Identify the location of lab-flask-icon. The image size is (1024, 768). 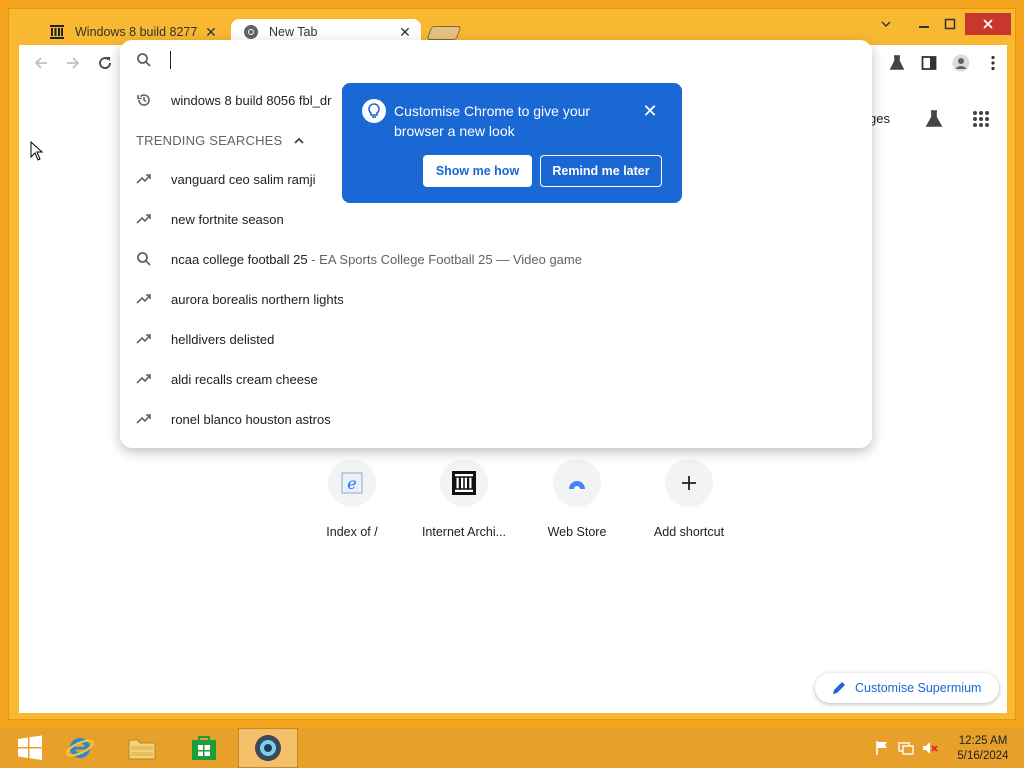
(897, 63).